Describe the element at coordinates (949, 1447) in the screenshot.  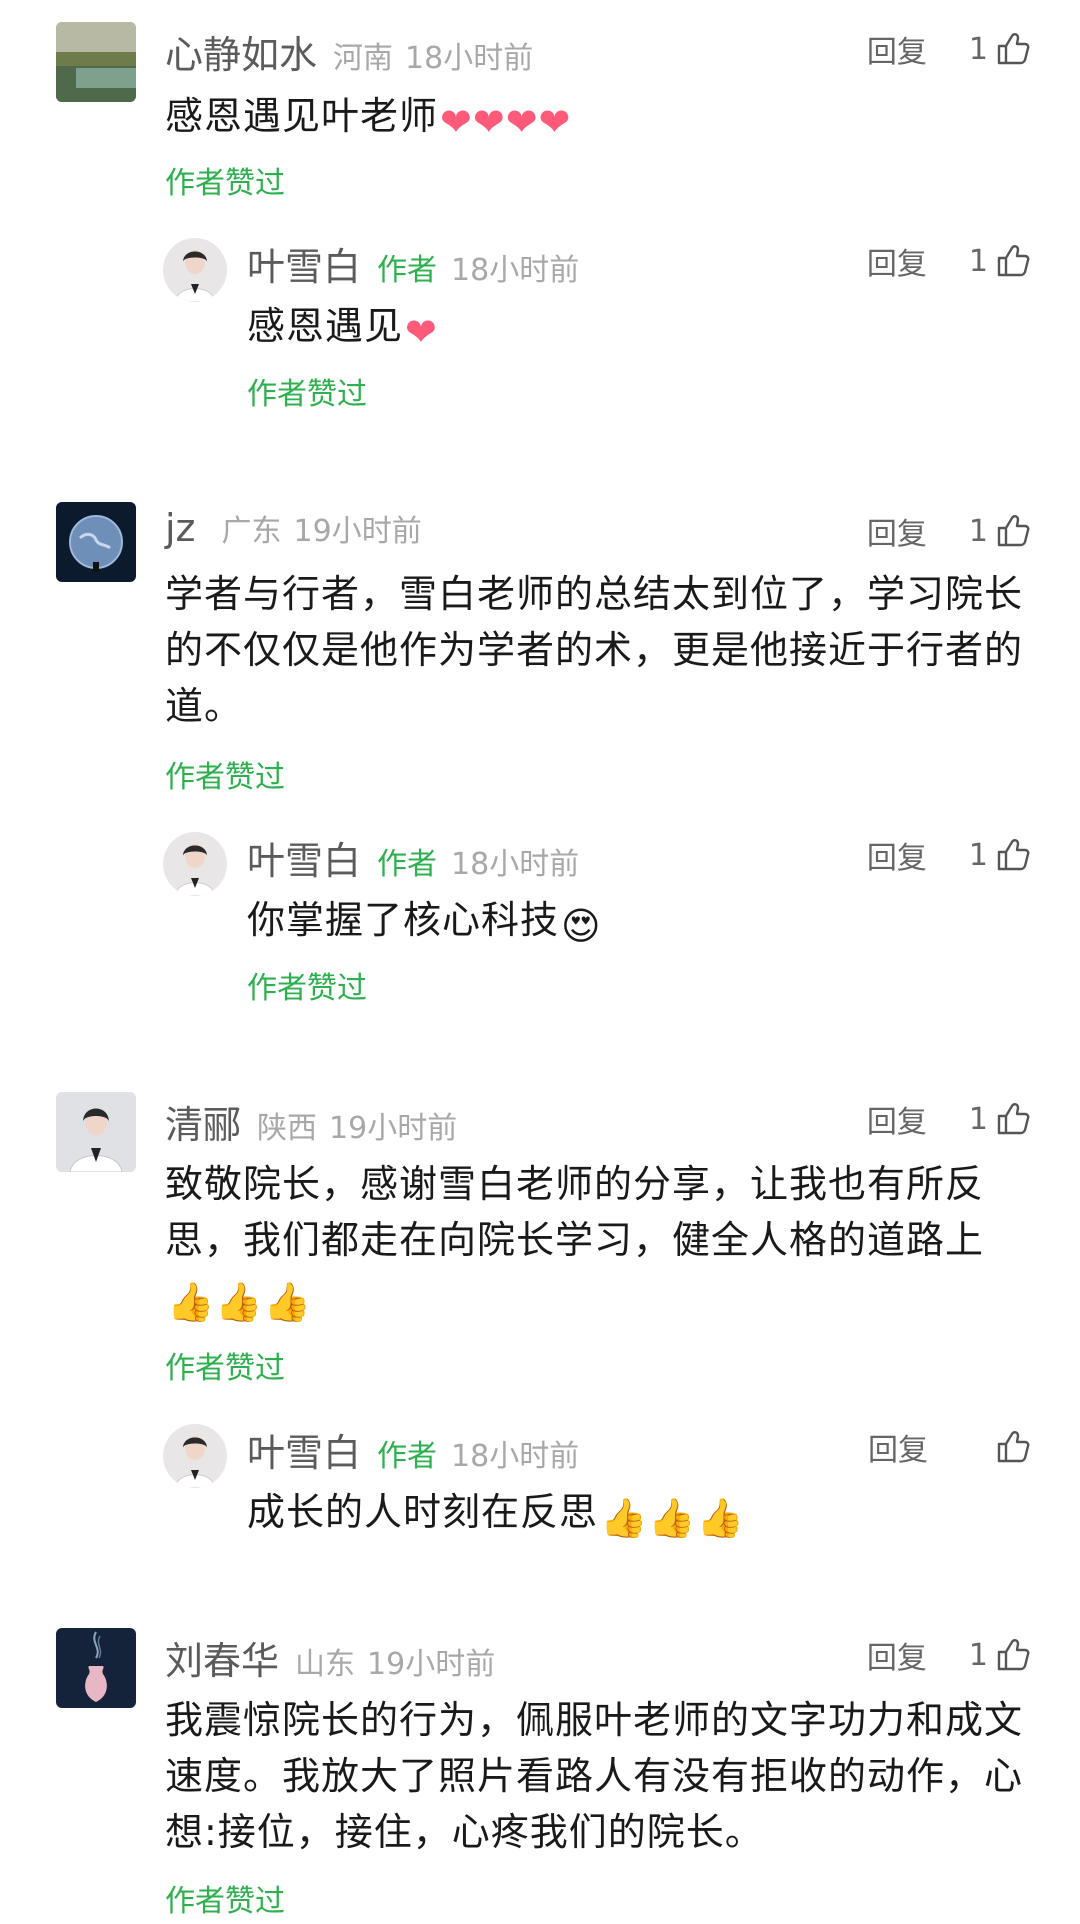
I see `reply-actions: 回复` at that location.